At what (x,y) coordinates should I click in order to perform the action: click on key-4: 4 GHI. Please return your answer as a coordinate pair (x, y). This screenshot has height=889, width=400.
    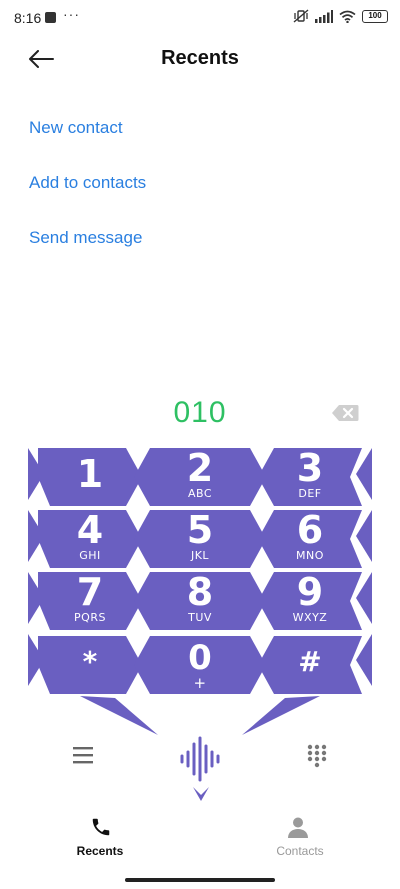
    Looking at the image, I should click on (90, 539).